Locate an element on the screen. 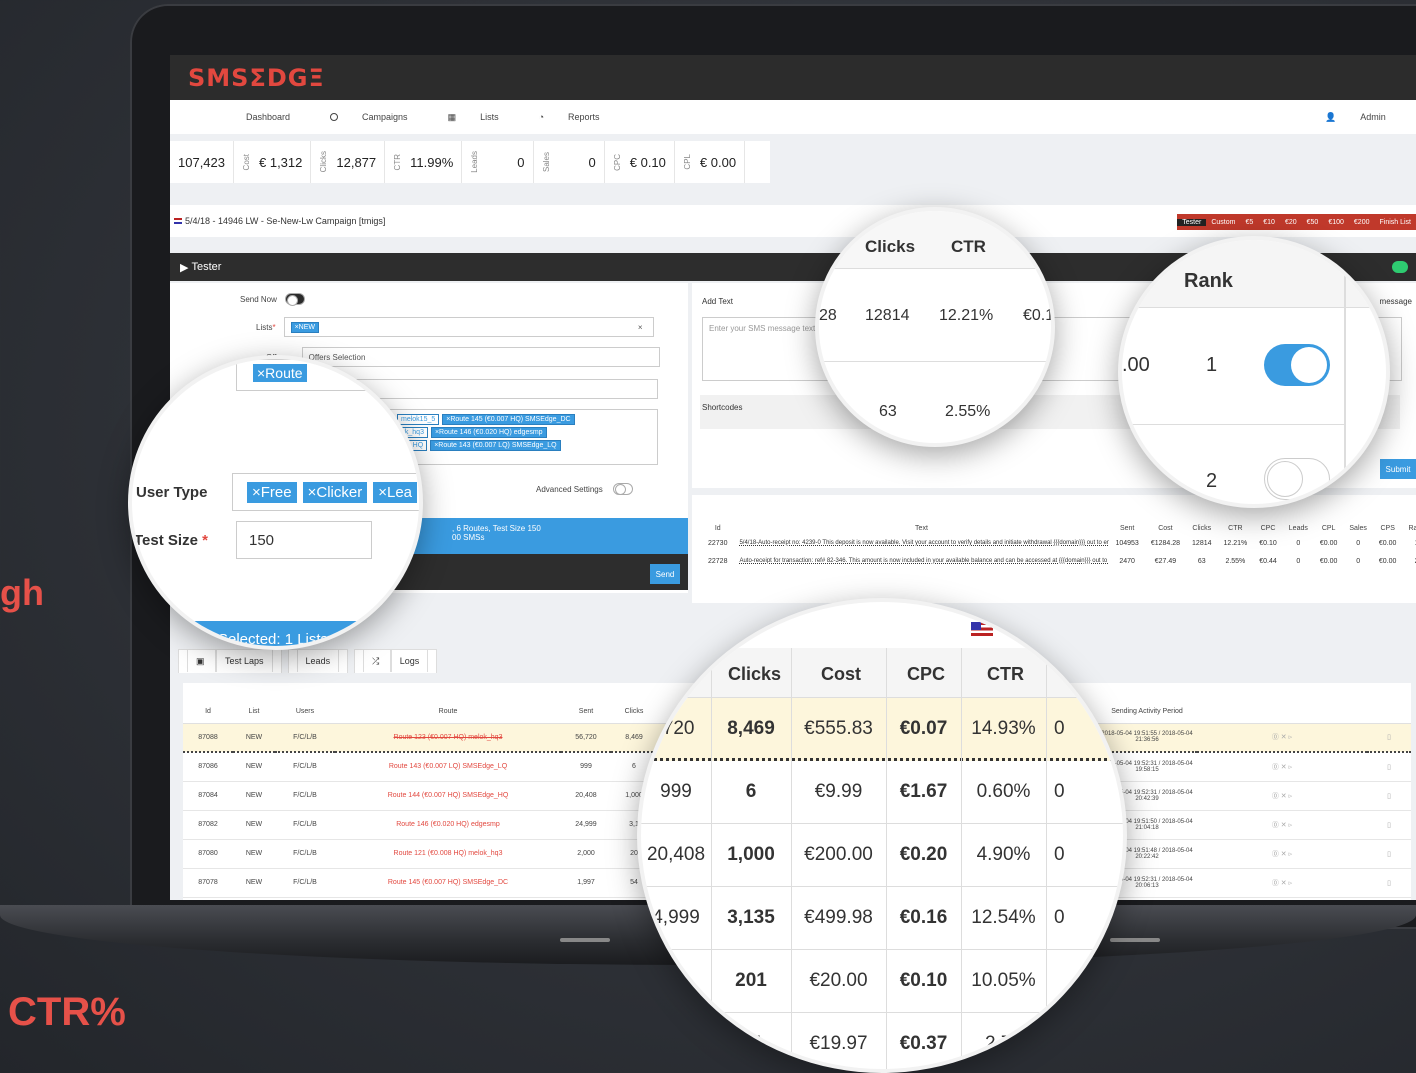 The width and height of the screenshot is (1416, 1073). quick-50-button: €50 is located at coordinates (1313, 222).